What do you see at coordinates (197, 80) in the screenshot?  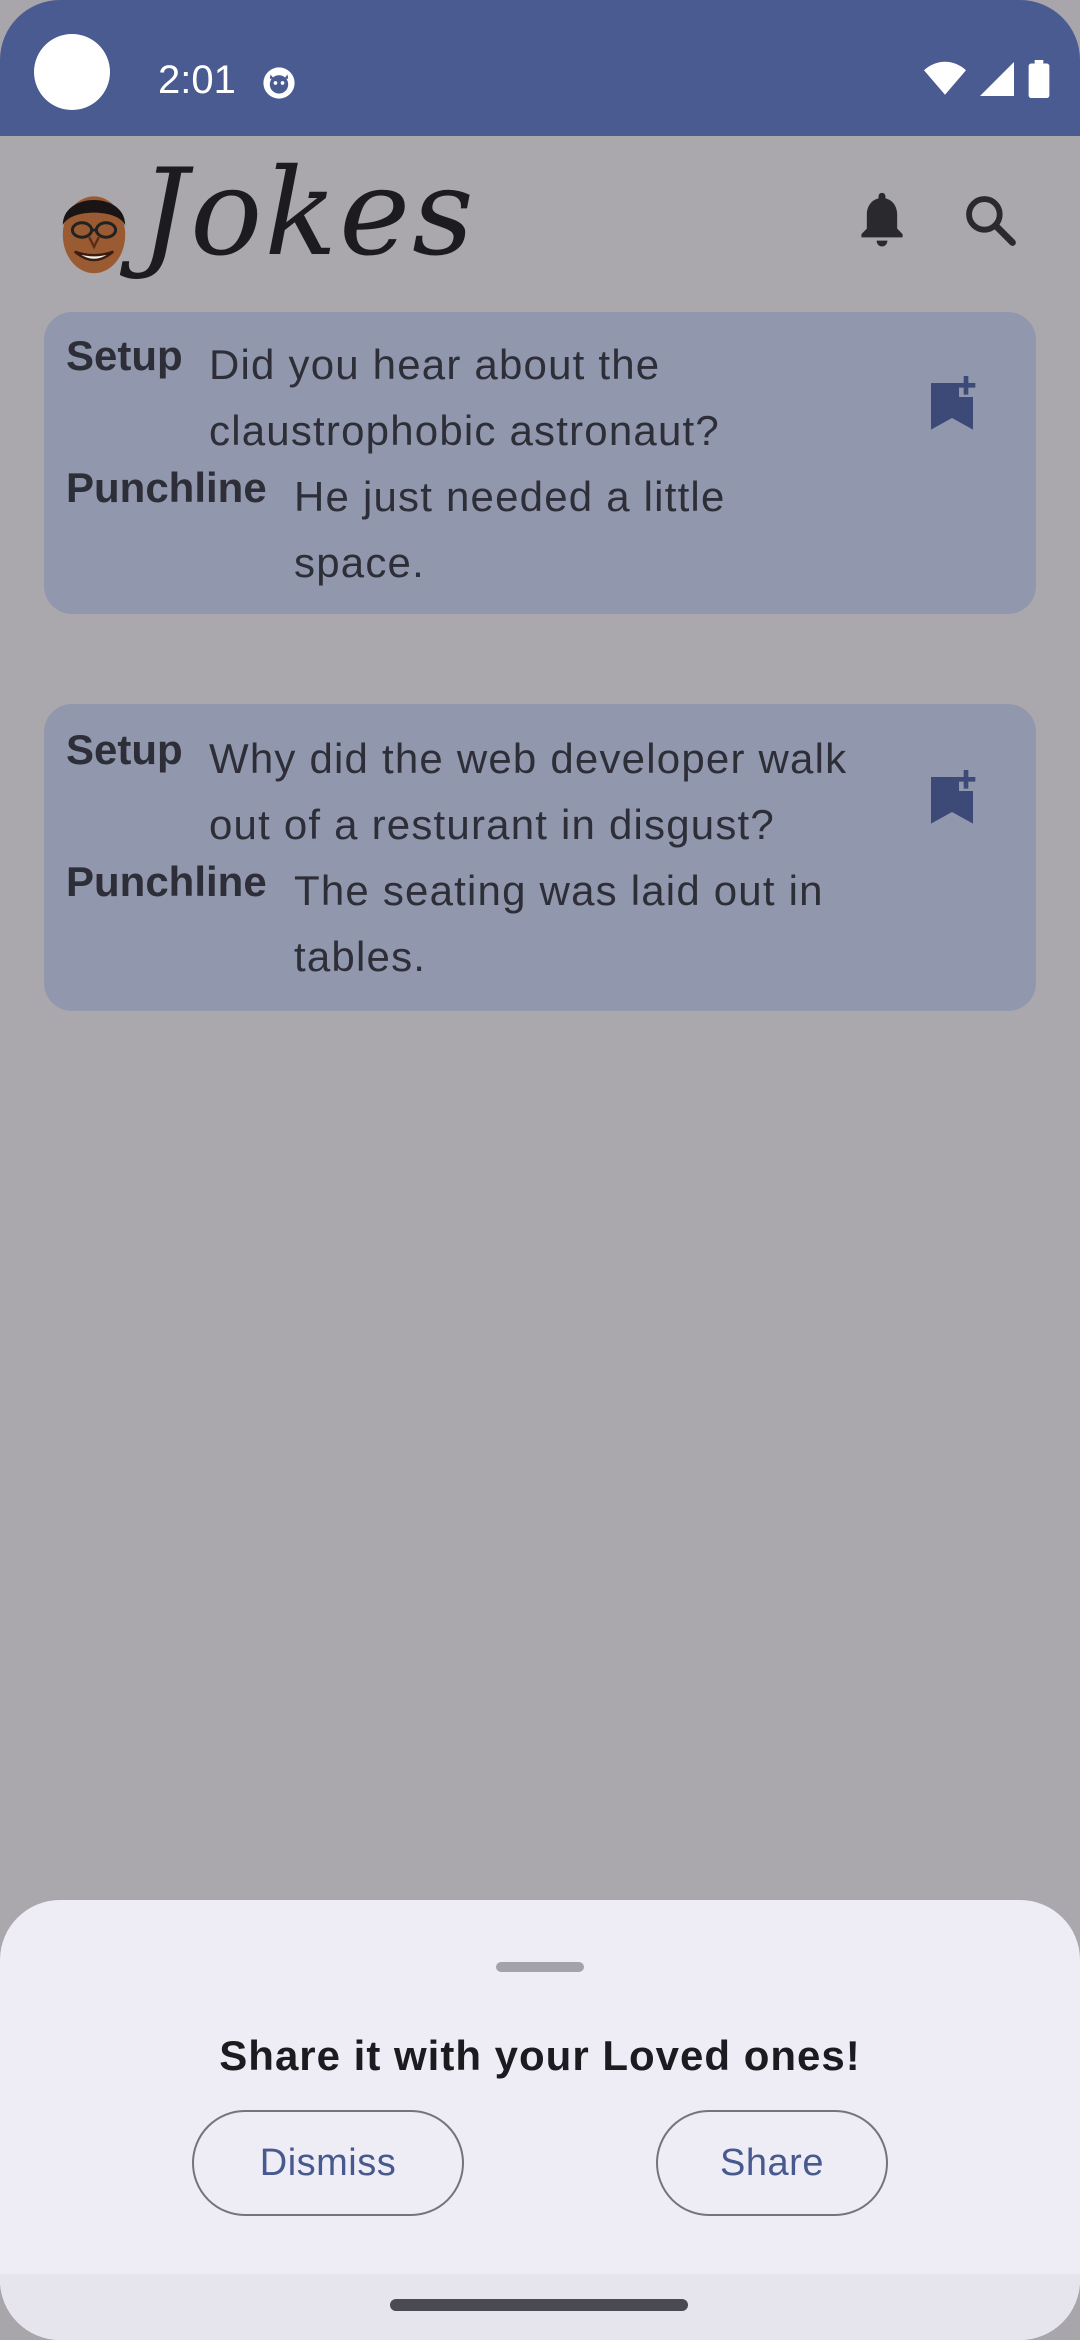 I see `status-time: 2:01` at bounding box center [197, 80].